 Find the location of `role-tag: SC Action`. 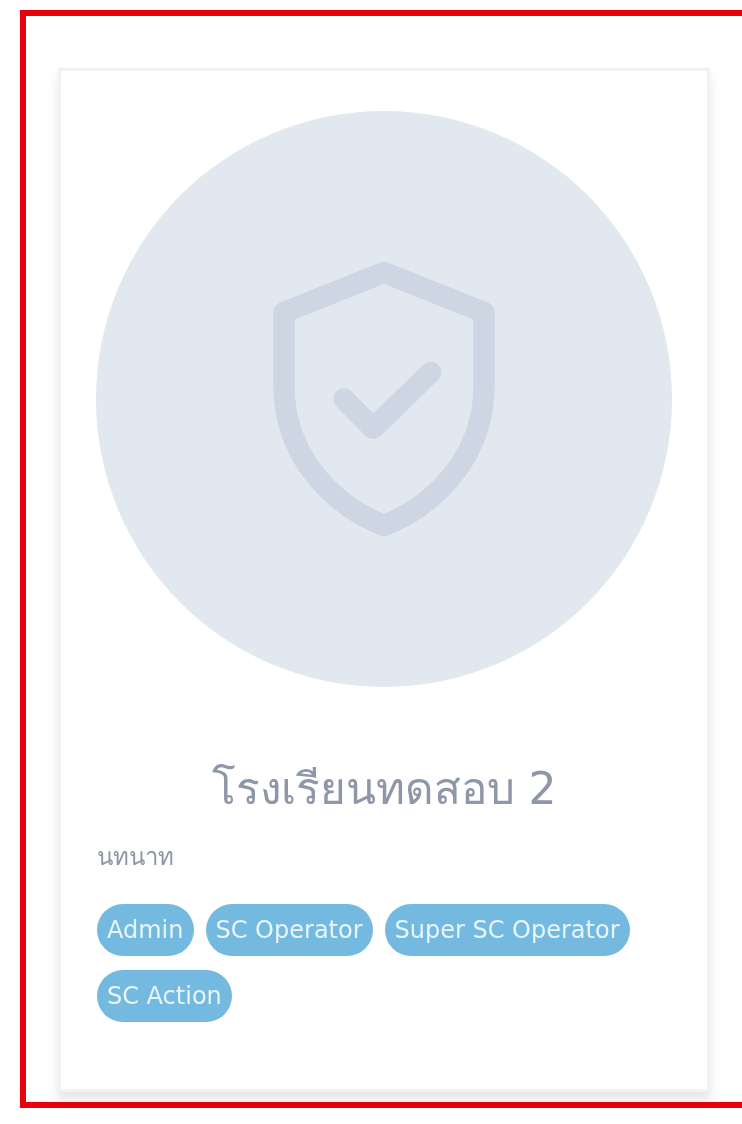

role-tag: SC Action is located at coordinates (164, 996).